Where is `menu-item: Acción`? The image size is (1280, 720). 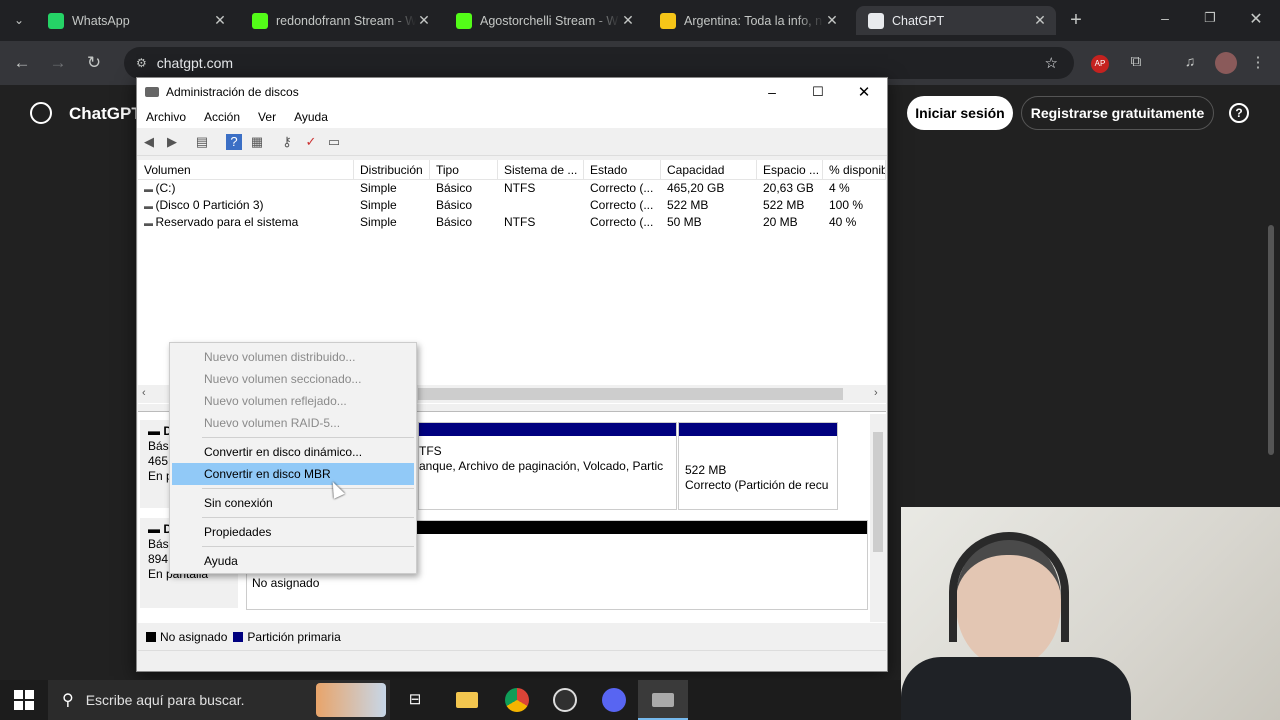
menu-item: Acción is located at coordinates (222, 117).